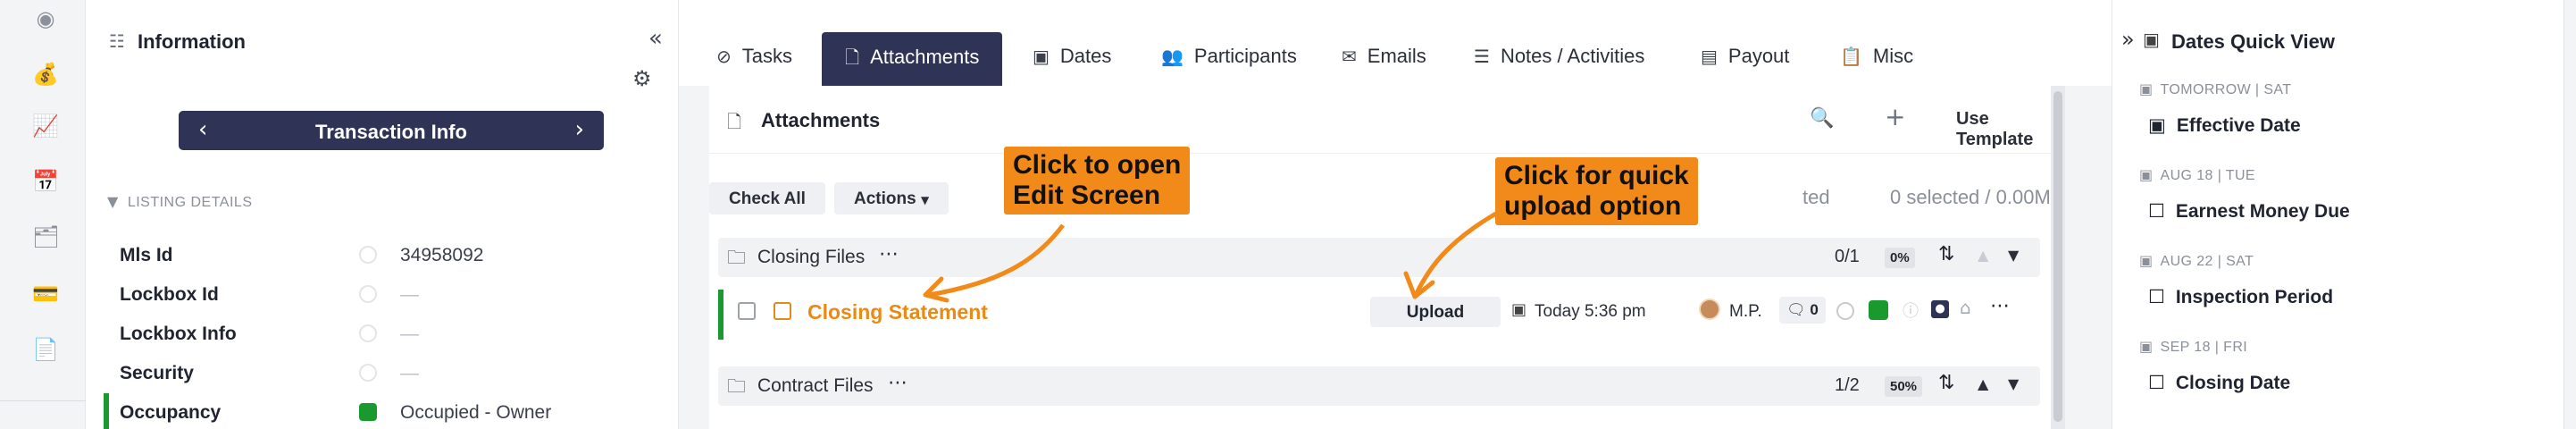 The width and height of the screenshot is (2576, 429). I want to click on avatar, so click(1710, 309).